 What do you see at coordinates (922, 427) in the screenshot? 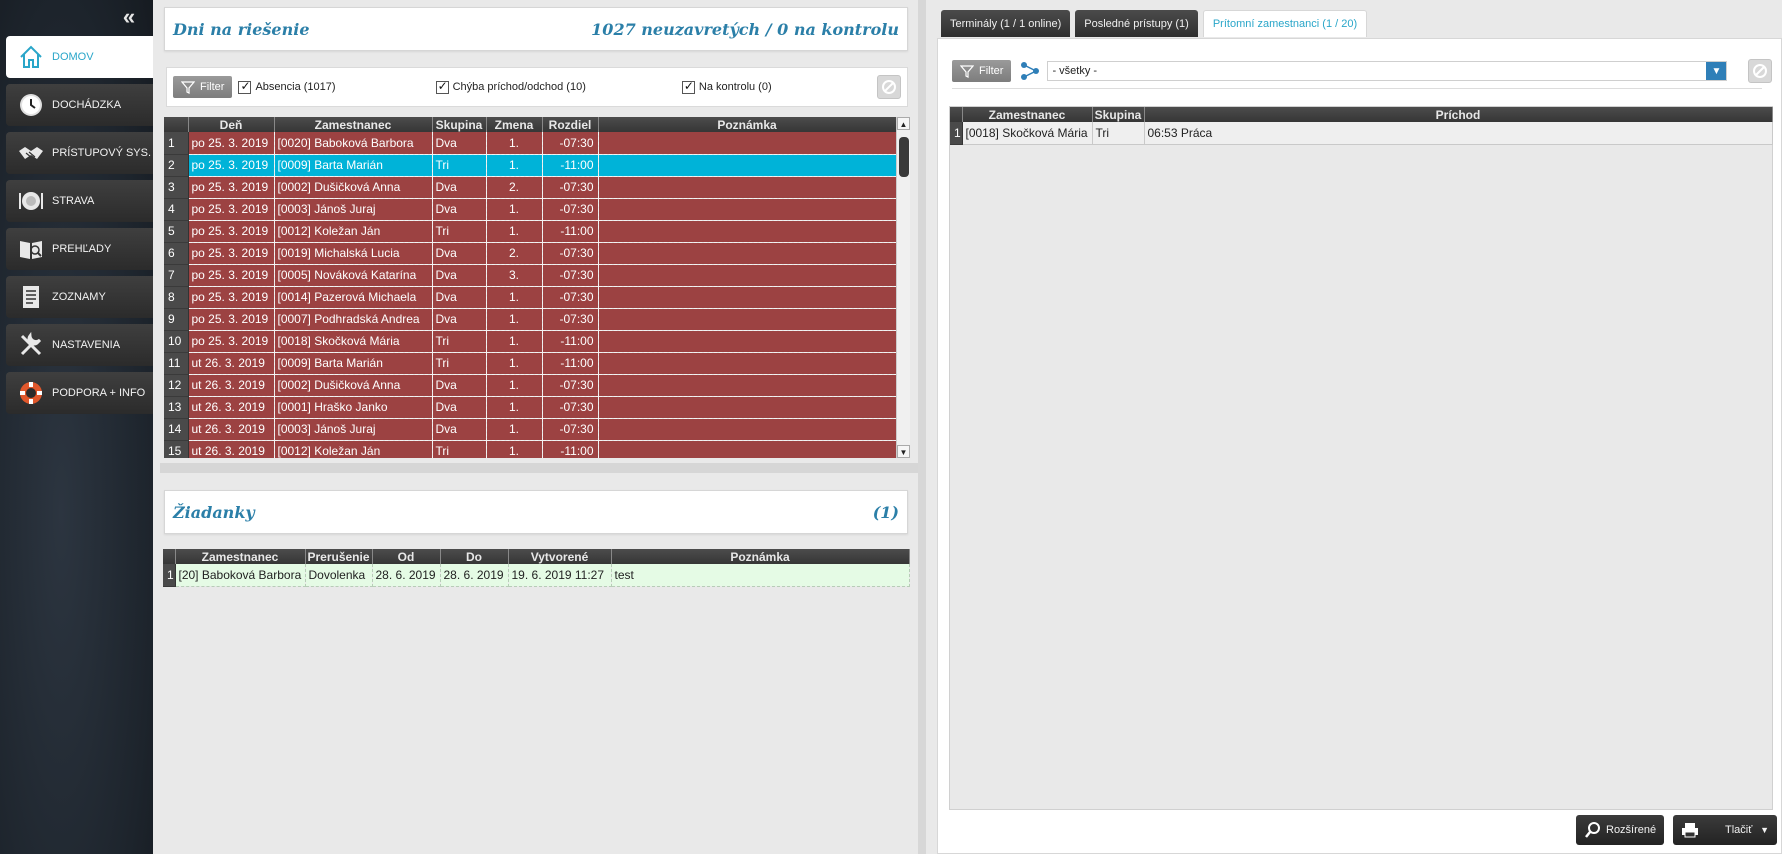
I see `vertical-splitter` at bounding box center [922, 427].